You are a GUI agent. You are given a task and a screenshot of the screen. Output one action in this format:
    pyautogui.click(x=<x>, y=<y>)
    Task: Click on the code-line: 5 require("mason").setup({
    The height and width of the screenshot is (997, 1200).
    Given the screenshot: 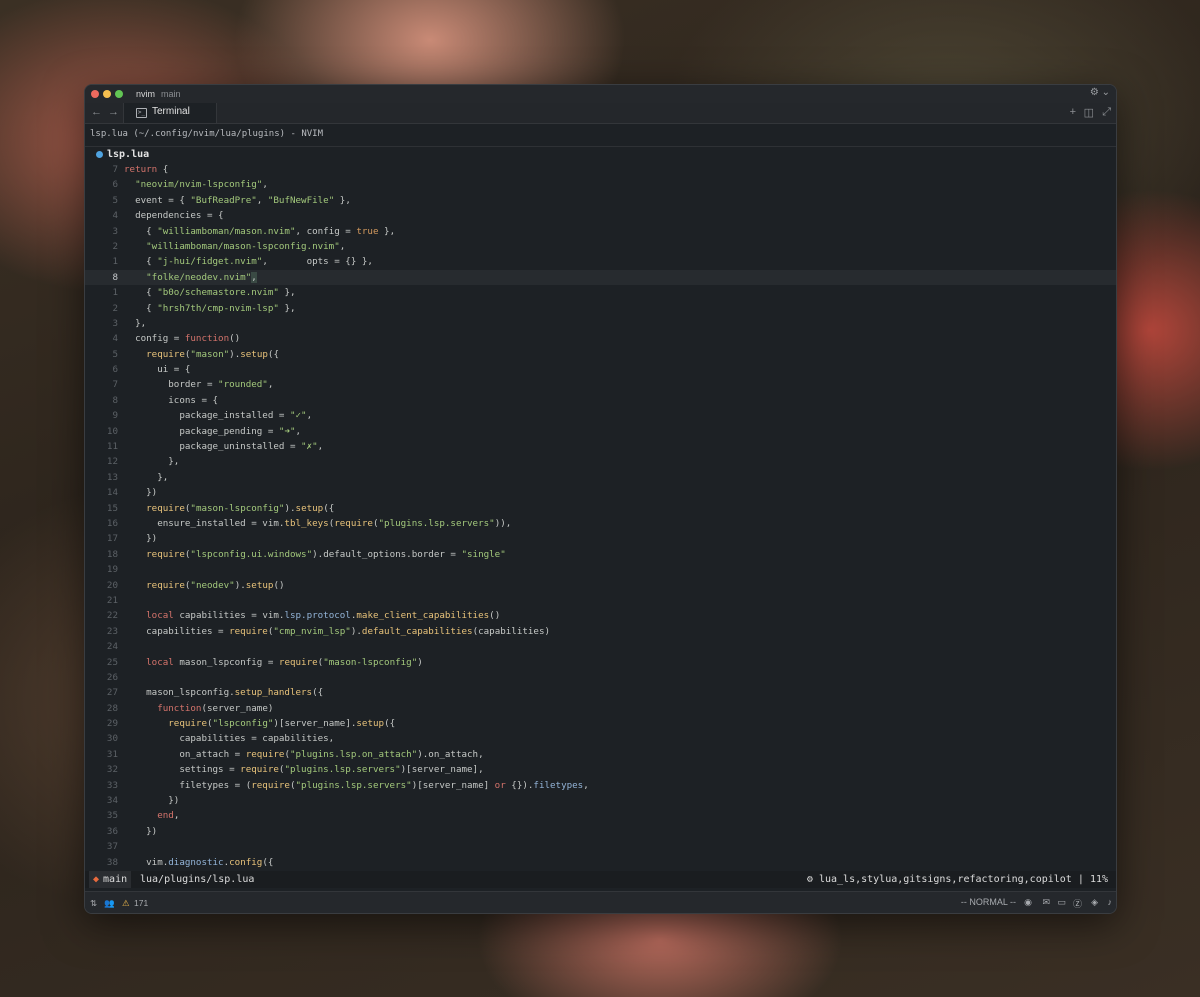 What is the action you would take?
    pyautogui.click(x=600, y=354)
    